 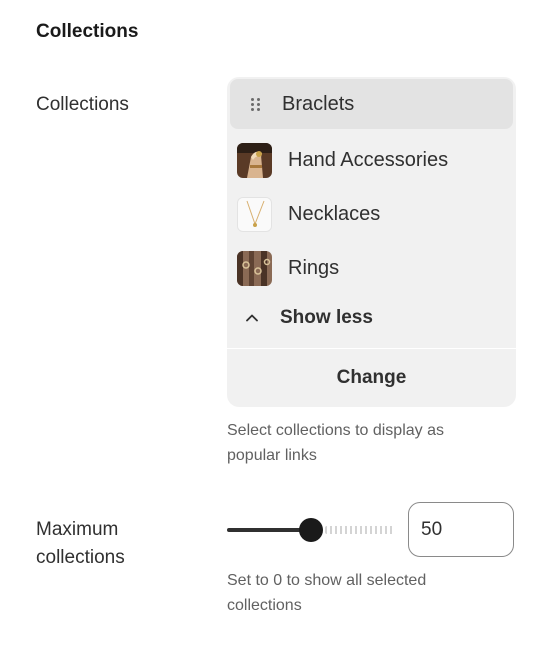 I want to click on change-button: Change, so click(x=371, y=378).